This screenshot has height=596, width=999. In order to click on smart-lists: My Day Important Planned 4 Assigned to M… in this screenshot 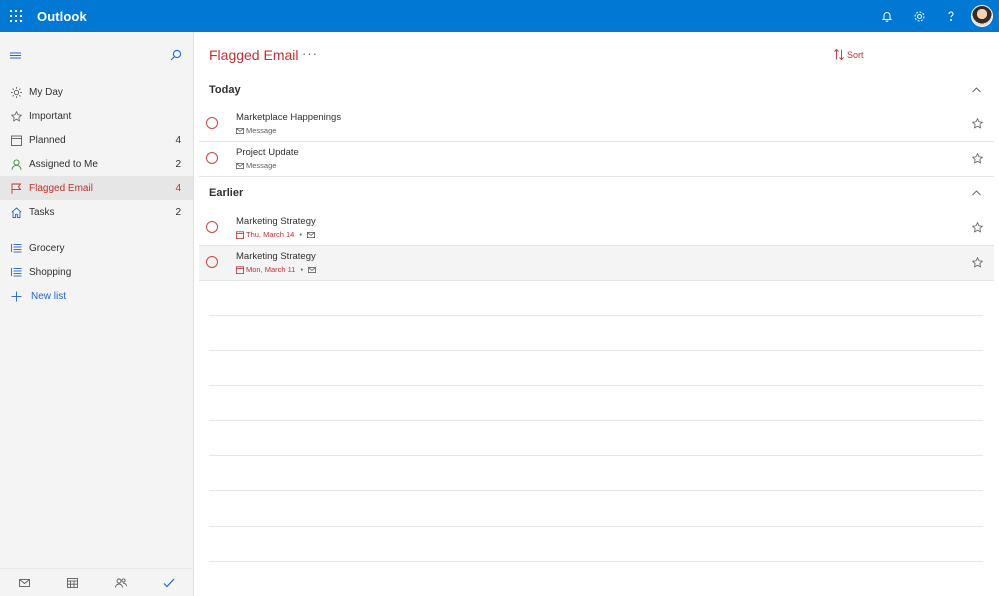, I will do `click(96, 152)`.